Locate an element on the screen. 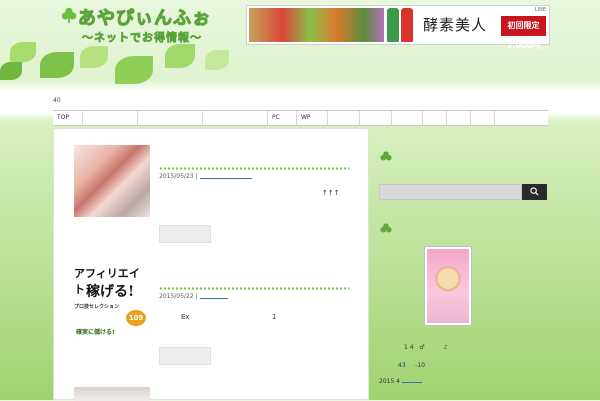  site-logo: あやぴぃんふぉ ～ネットでお得情報～ is located at coordinates (140, 24).